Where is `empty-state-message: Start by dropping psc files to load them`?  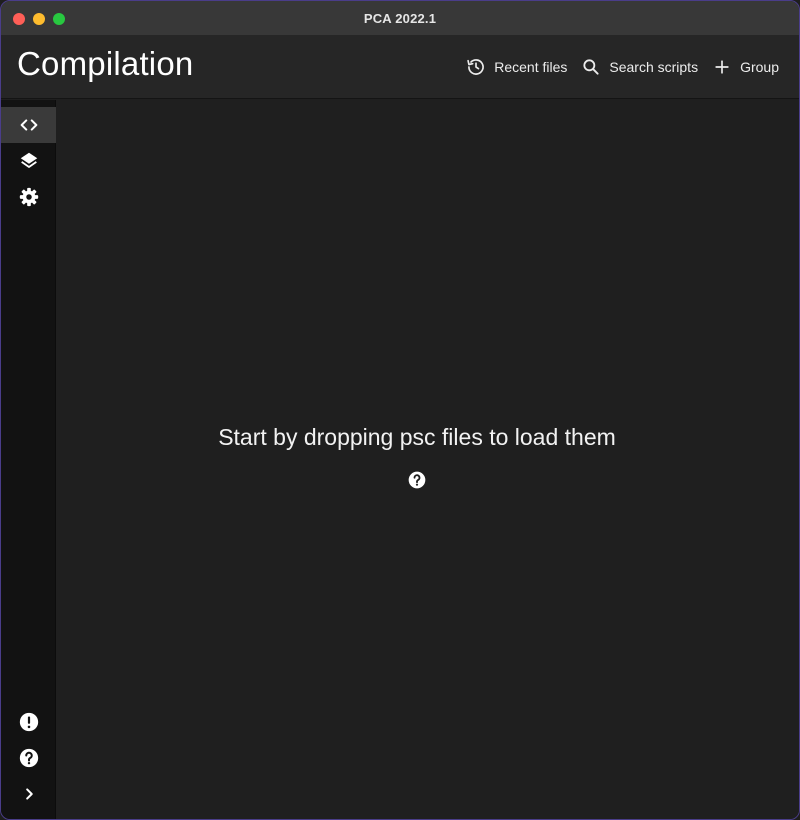
empty-state-message: Start by dropping psc files to load them is located at coordinates (417, 437).